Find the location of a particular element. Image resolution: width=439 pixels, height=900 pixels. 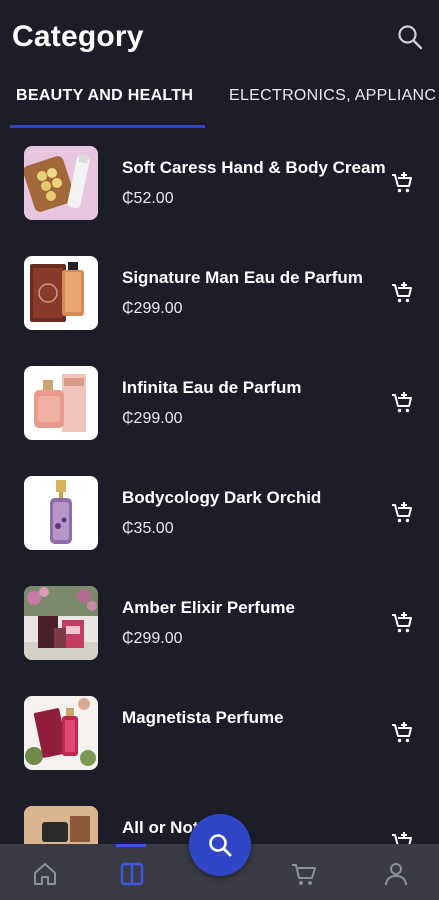

product-name: Bodycology Dark Orchid is located at coordinates (222, 497).